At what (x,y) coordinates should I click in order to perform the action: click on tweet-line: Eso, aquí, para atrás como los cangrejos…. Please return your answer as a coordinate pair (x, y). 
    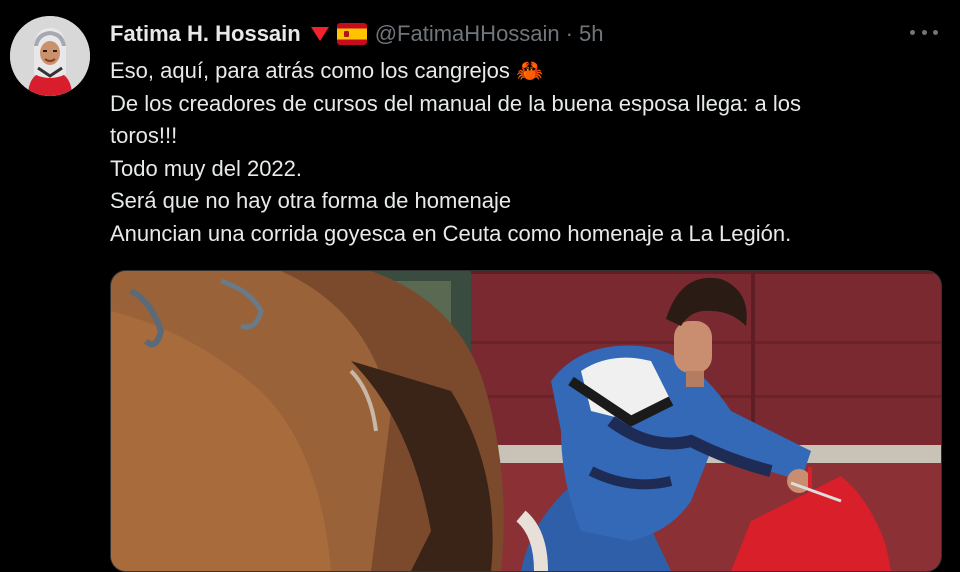
    Looking at the image, I should click on (510, 71).